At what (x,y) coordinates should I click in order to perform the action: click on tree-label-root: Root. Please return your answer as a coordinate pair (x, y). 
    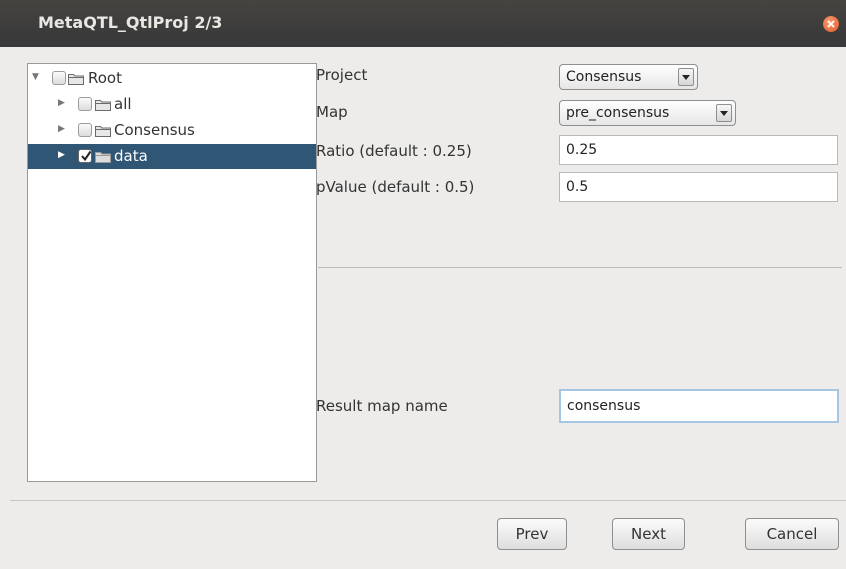
    Looking at the image, I should click on (105, 78).